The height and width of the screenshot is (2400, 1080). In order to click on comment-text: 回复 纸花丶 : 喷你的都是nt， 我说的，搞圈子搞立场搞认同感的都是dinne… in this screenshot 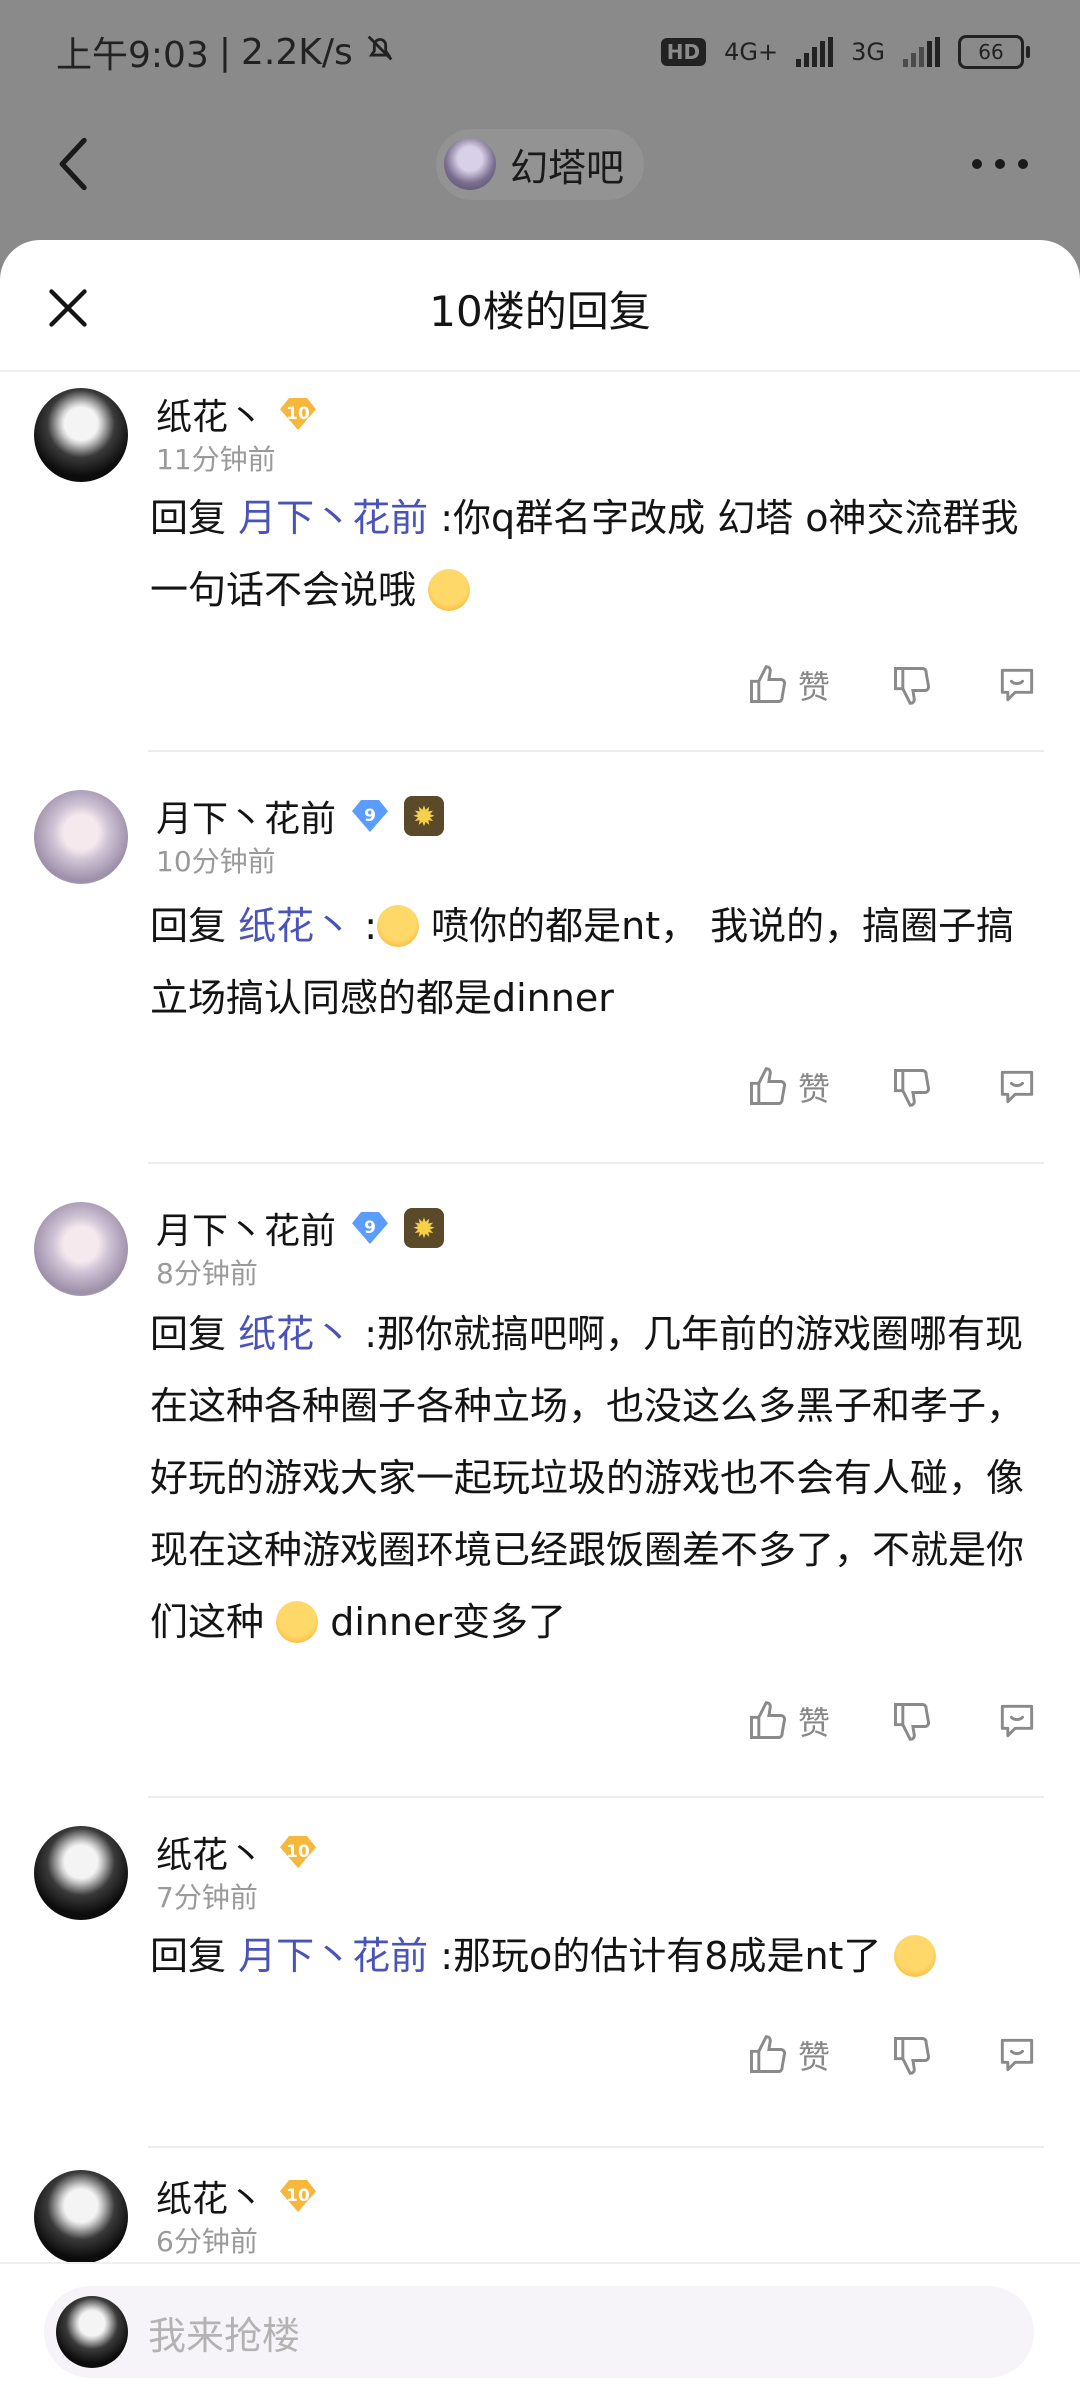, I will do `click(595, 962)`.